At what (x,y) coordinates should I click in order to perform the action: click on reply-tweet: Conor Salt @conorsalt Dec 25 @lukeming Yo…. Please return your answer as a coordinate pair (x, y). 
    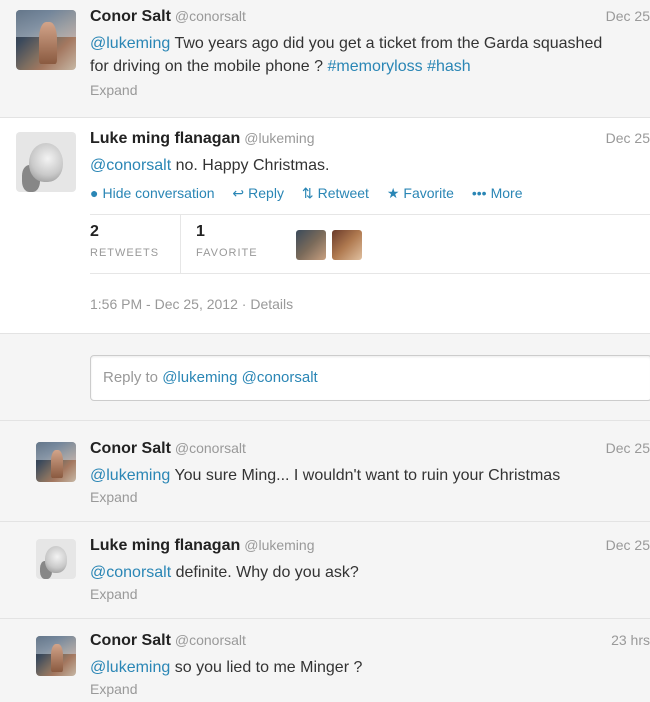
    Looking at the image, I should click on (325, 472).